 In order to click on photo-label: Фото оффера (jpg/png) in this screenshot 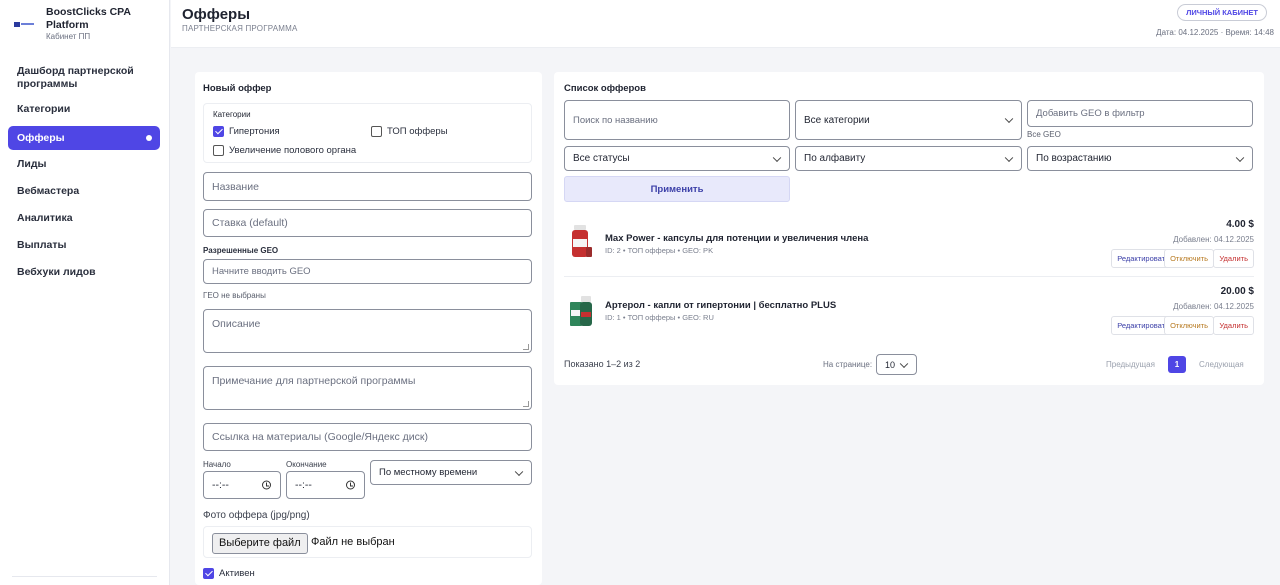, I will do `click(256, 515)`.